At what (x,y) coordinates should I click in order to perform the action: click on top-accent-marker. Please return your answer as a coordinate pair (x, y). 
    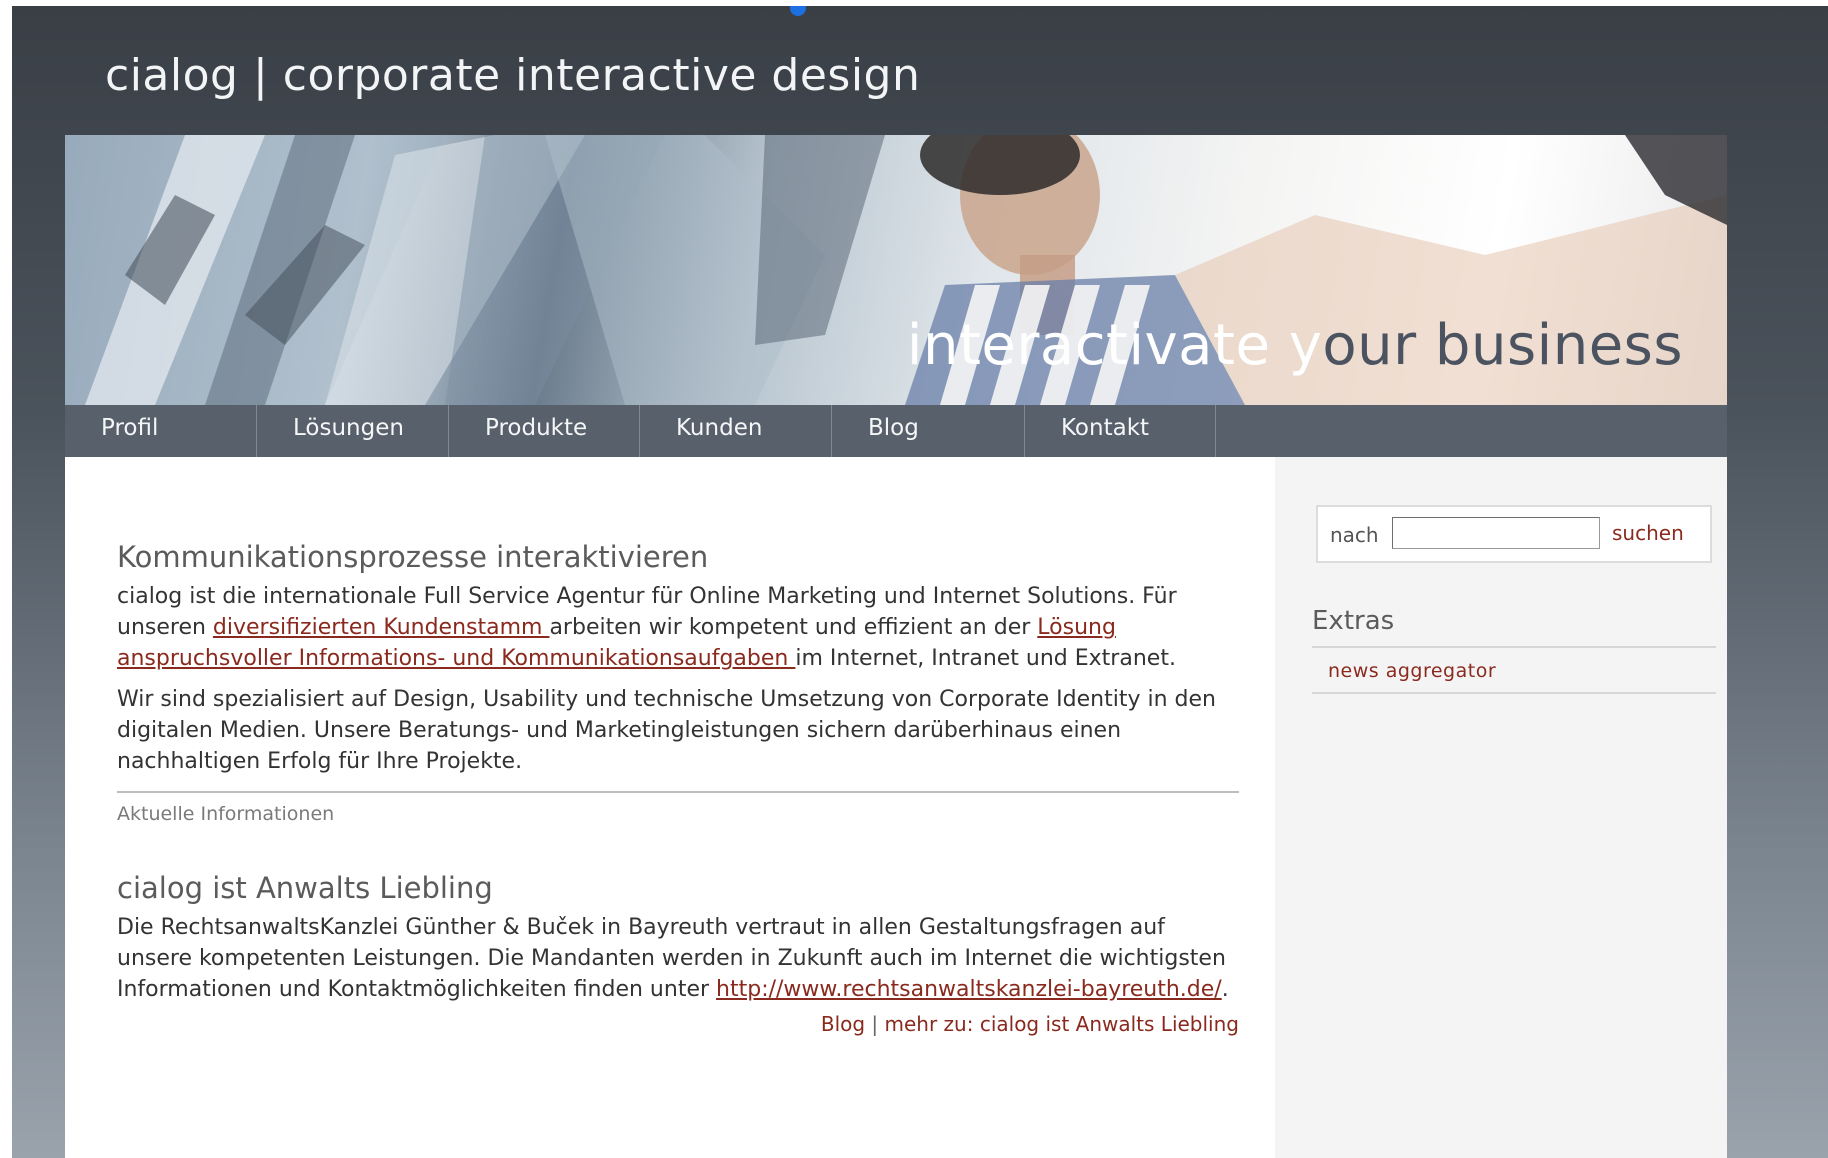
    Looking at the image, I should click on (798, 11).